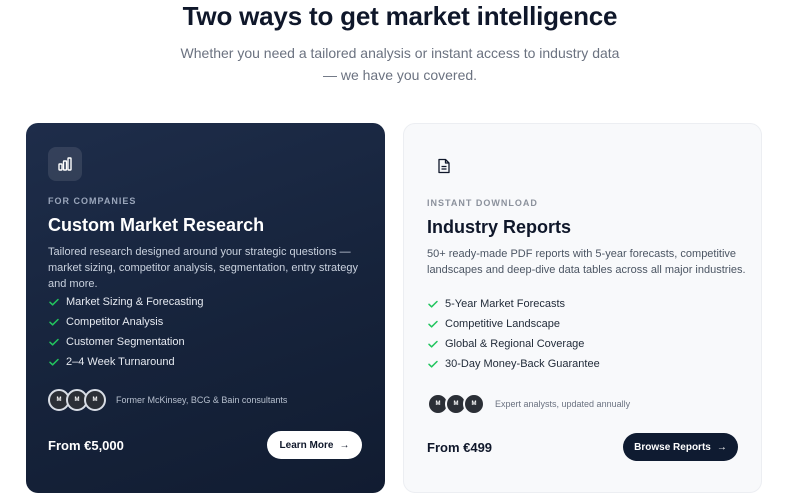 The width and height of the screenshot is (800, 493). What do you see at coordinates (444, 166) in the screenshot?
I see `document-icon` at bounding box center [444, 166].